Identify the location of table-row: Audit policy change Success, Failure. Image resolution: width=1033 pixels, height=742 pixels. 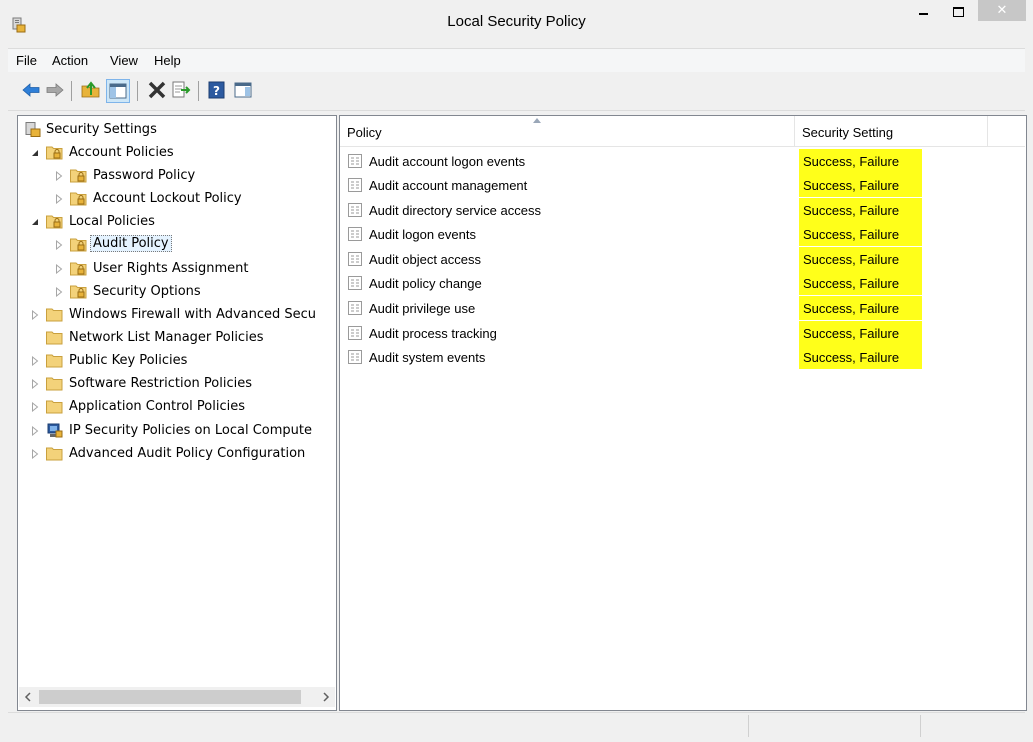
(682, 283).